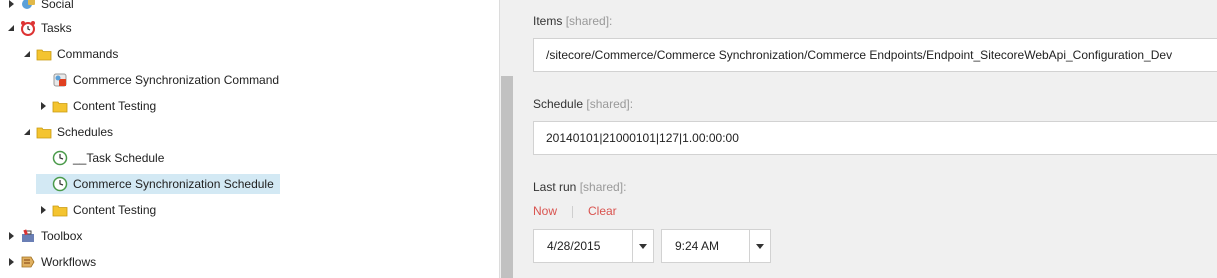  Describe the element at coordinates (572, 212) in the screenshot. I see `link-separator` at that location.